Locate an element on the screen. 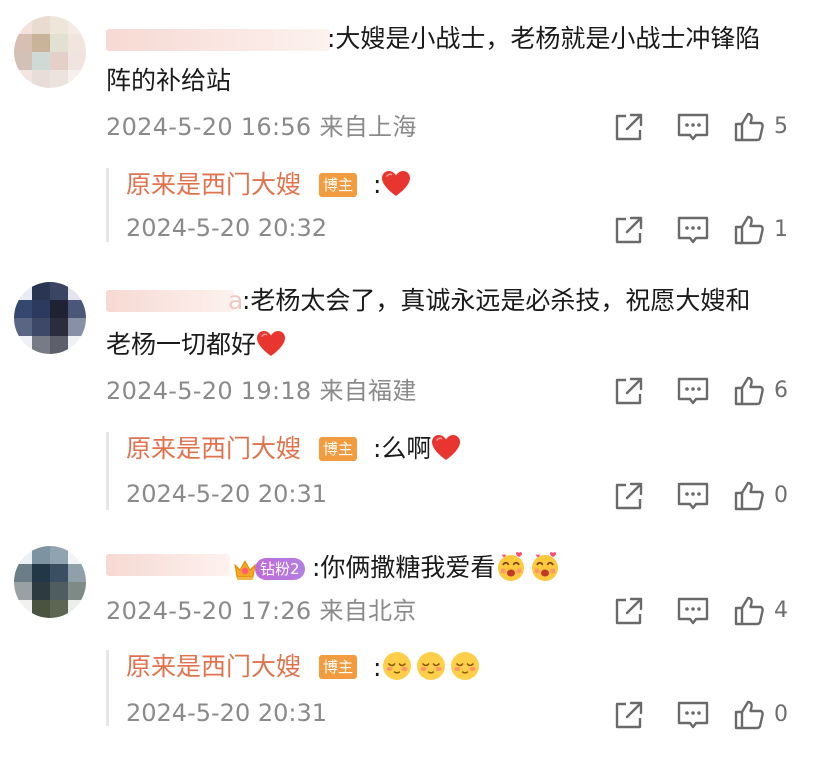  comment-actions: 5 is located at coordinates (707, 127).